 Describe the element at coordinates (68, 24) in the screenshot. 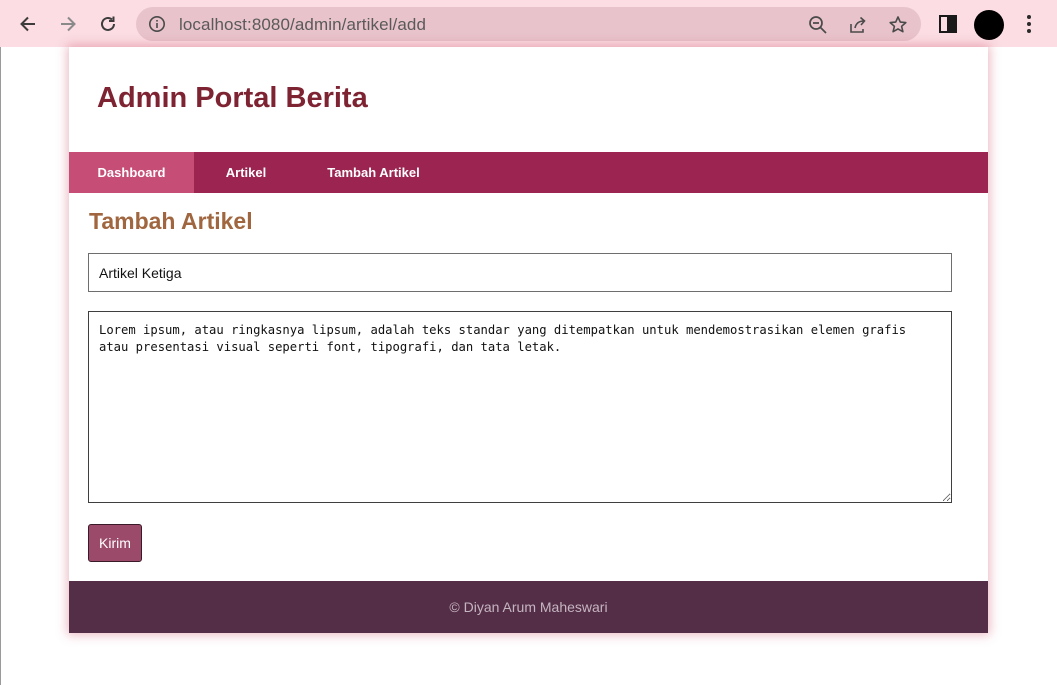

I see `forward-arrow-icon` at that location.